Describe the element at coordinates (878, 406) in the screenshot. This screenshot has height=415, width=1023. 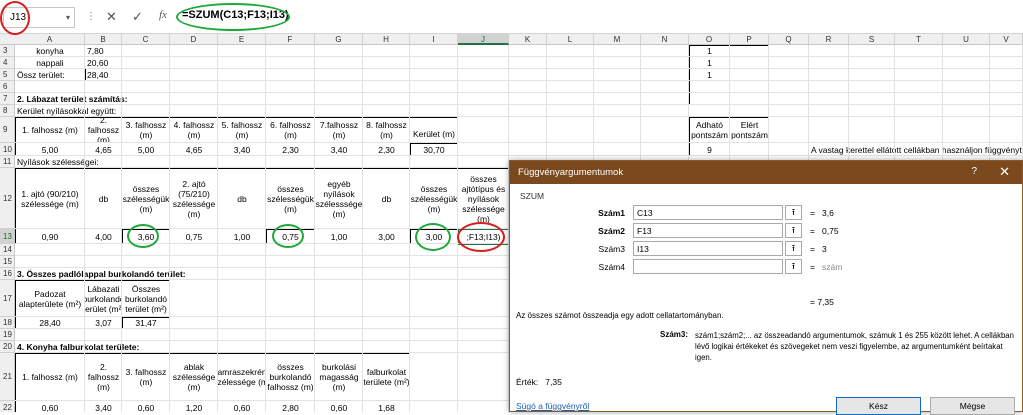
I see `ok-button: Kész` at that location.